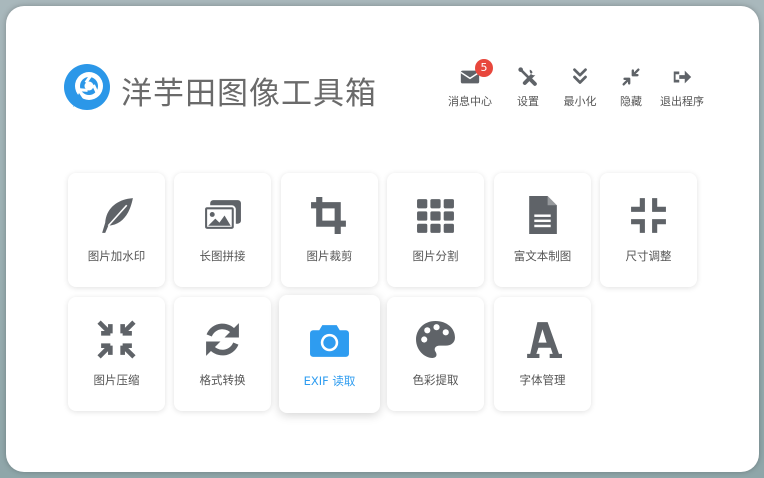 This screenshot has height=478, width=764. Describe the element at coordinates (329, 341) in the screenshot. I see `camera-icon` at that location.